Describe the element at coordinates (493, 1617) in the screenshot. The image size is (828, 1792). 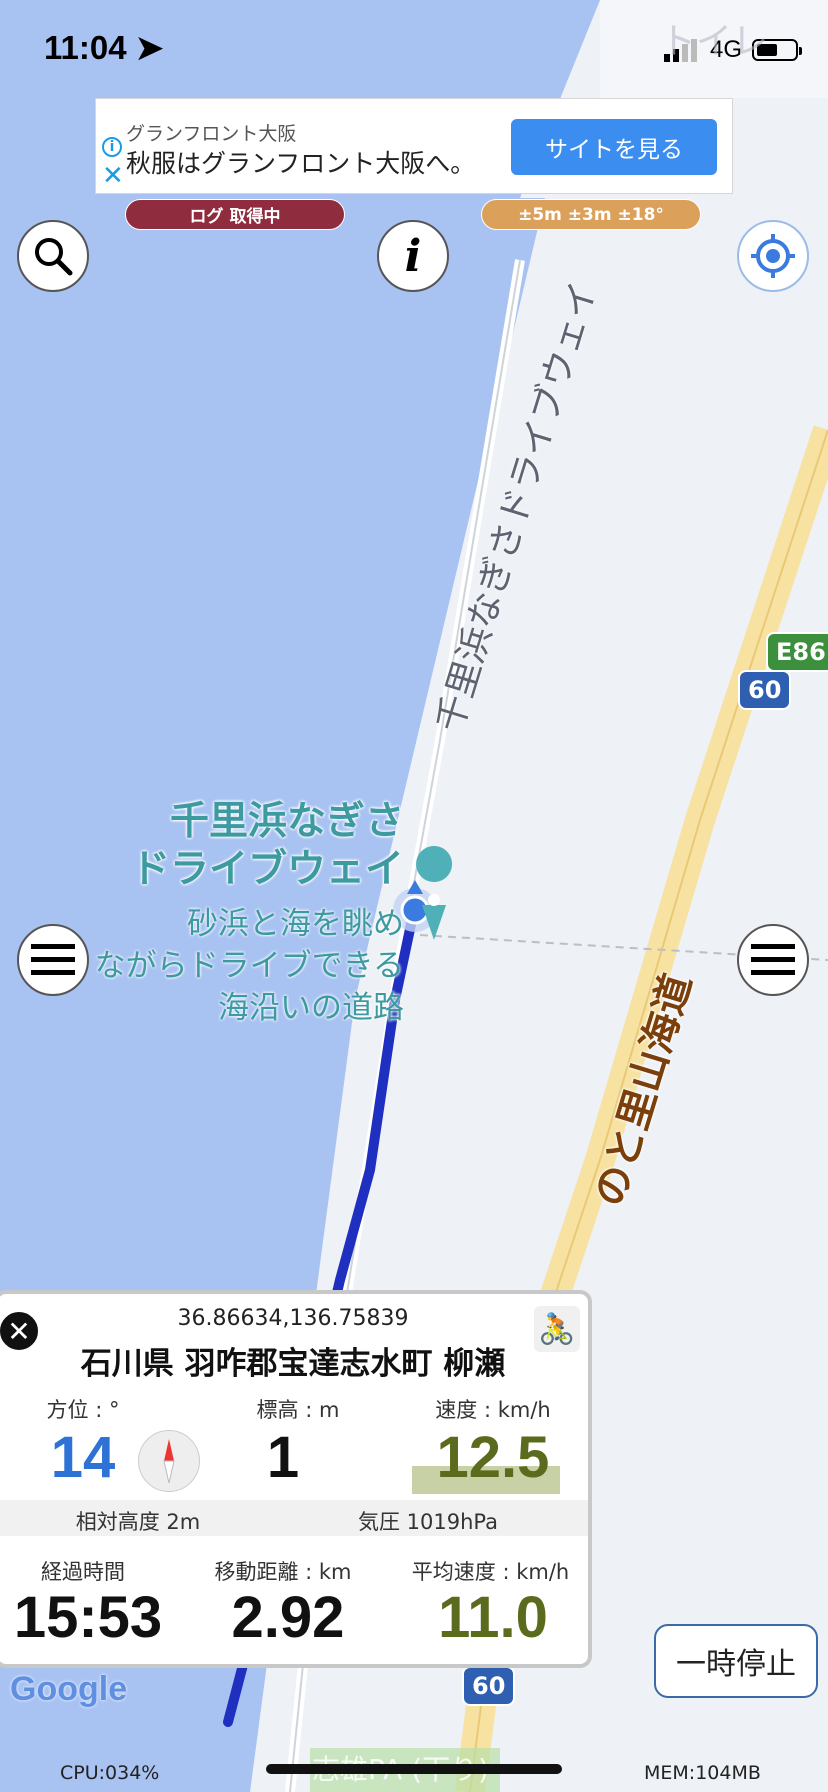
I see `average-speed-value: 11.0` at that location.